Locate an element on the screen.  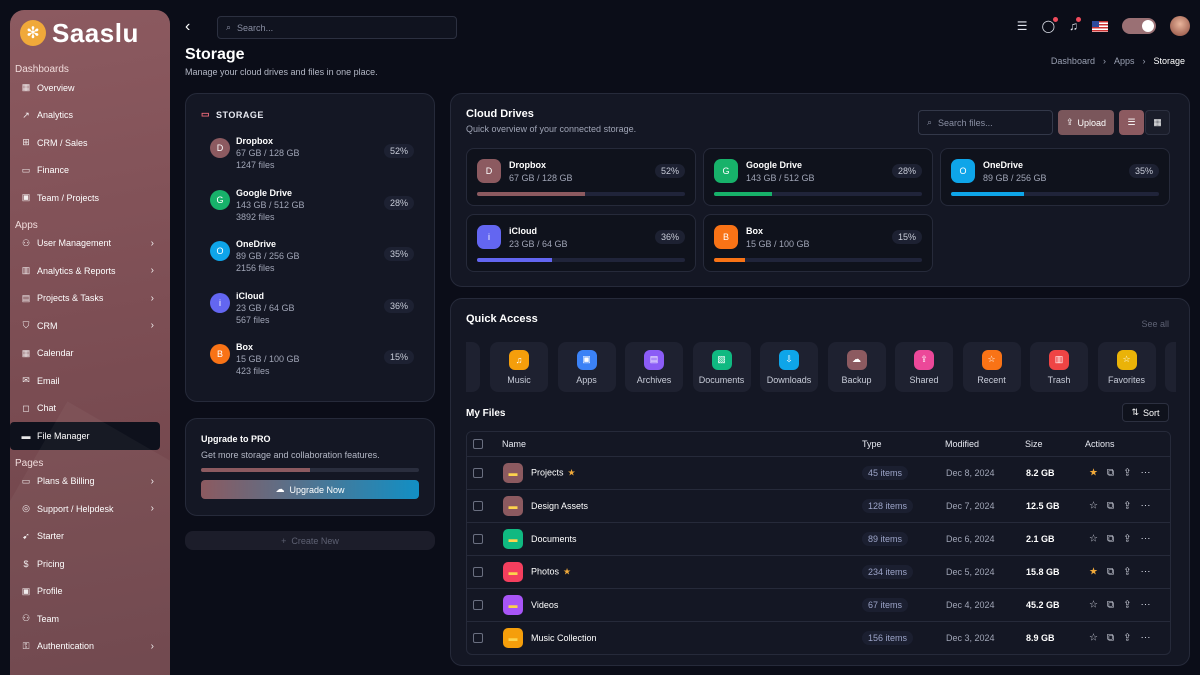
upload-button: ⇪ Upload is located at coordinates (1086, 122).